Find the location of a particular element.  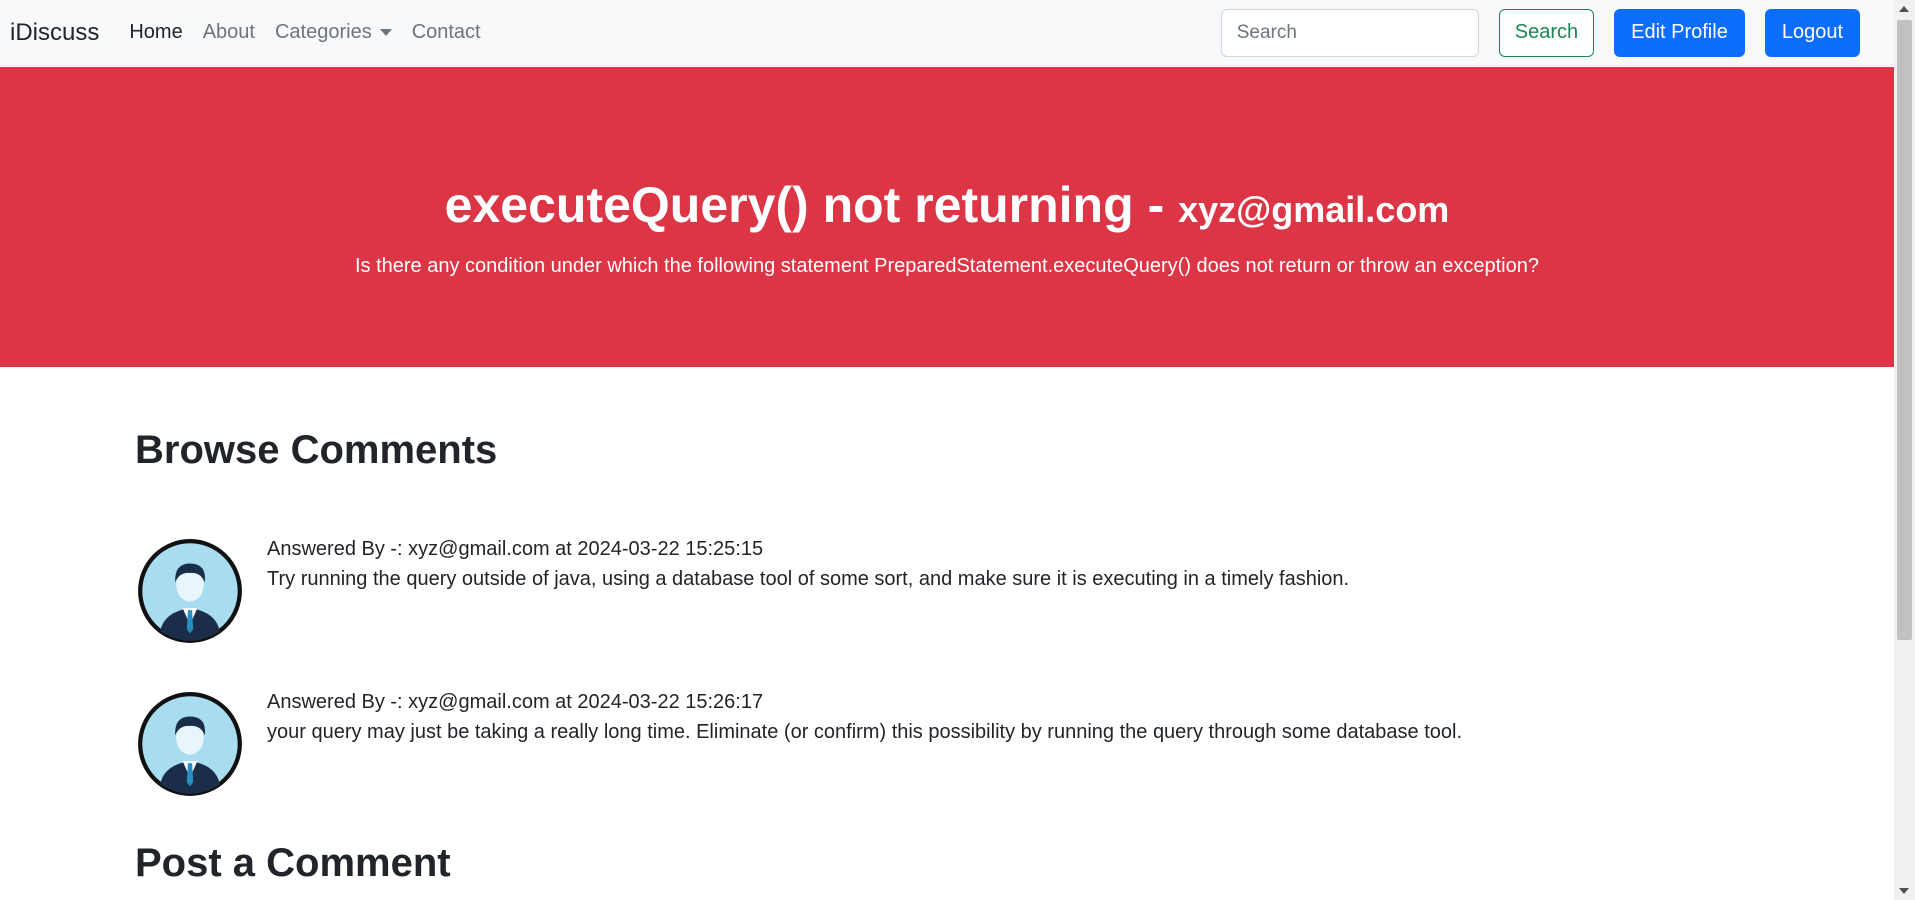

search-input is located at coordinates (1349, 32).